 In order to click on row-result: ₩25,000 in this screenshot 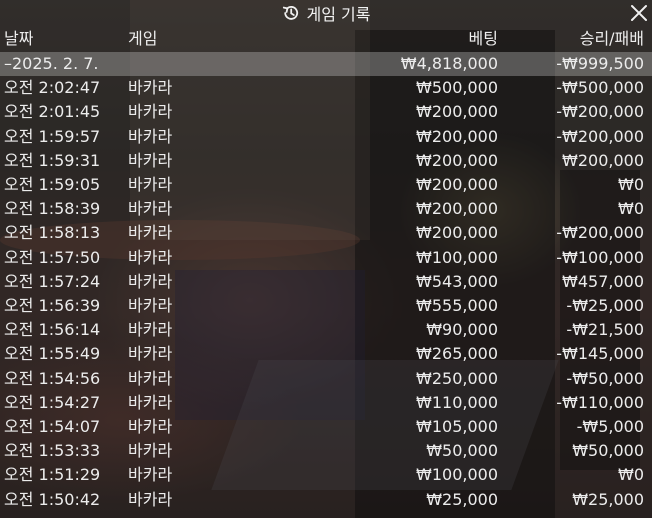, I will do `click(608, 499)`.